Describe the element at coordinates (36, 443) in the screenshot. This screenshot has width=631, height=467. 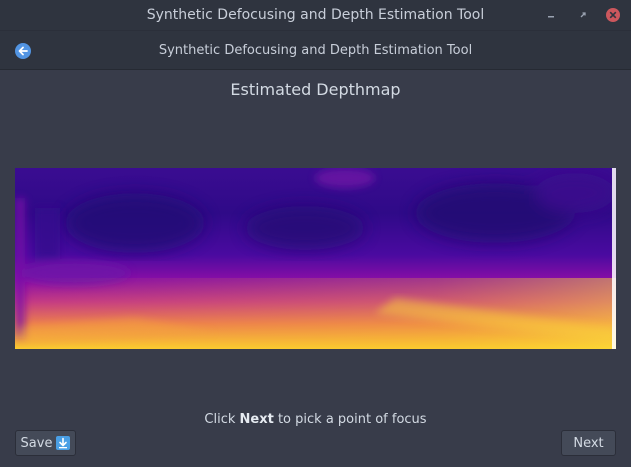
I see `save-button-label: Save` at that location.